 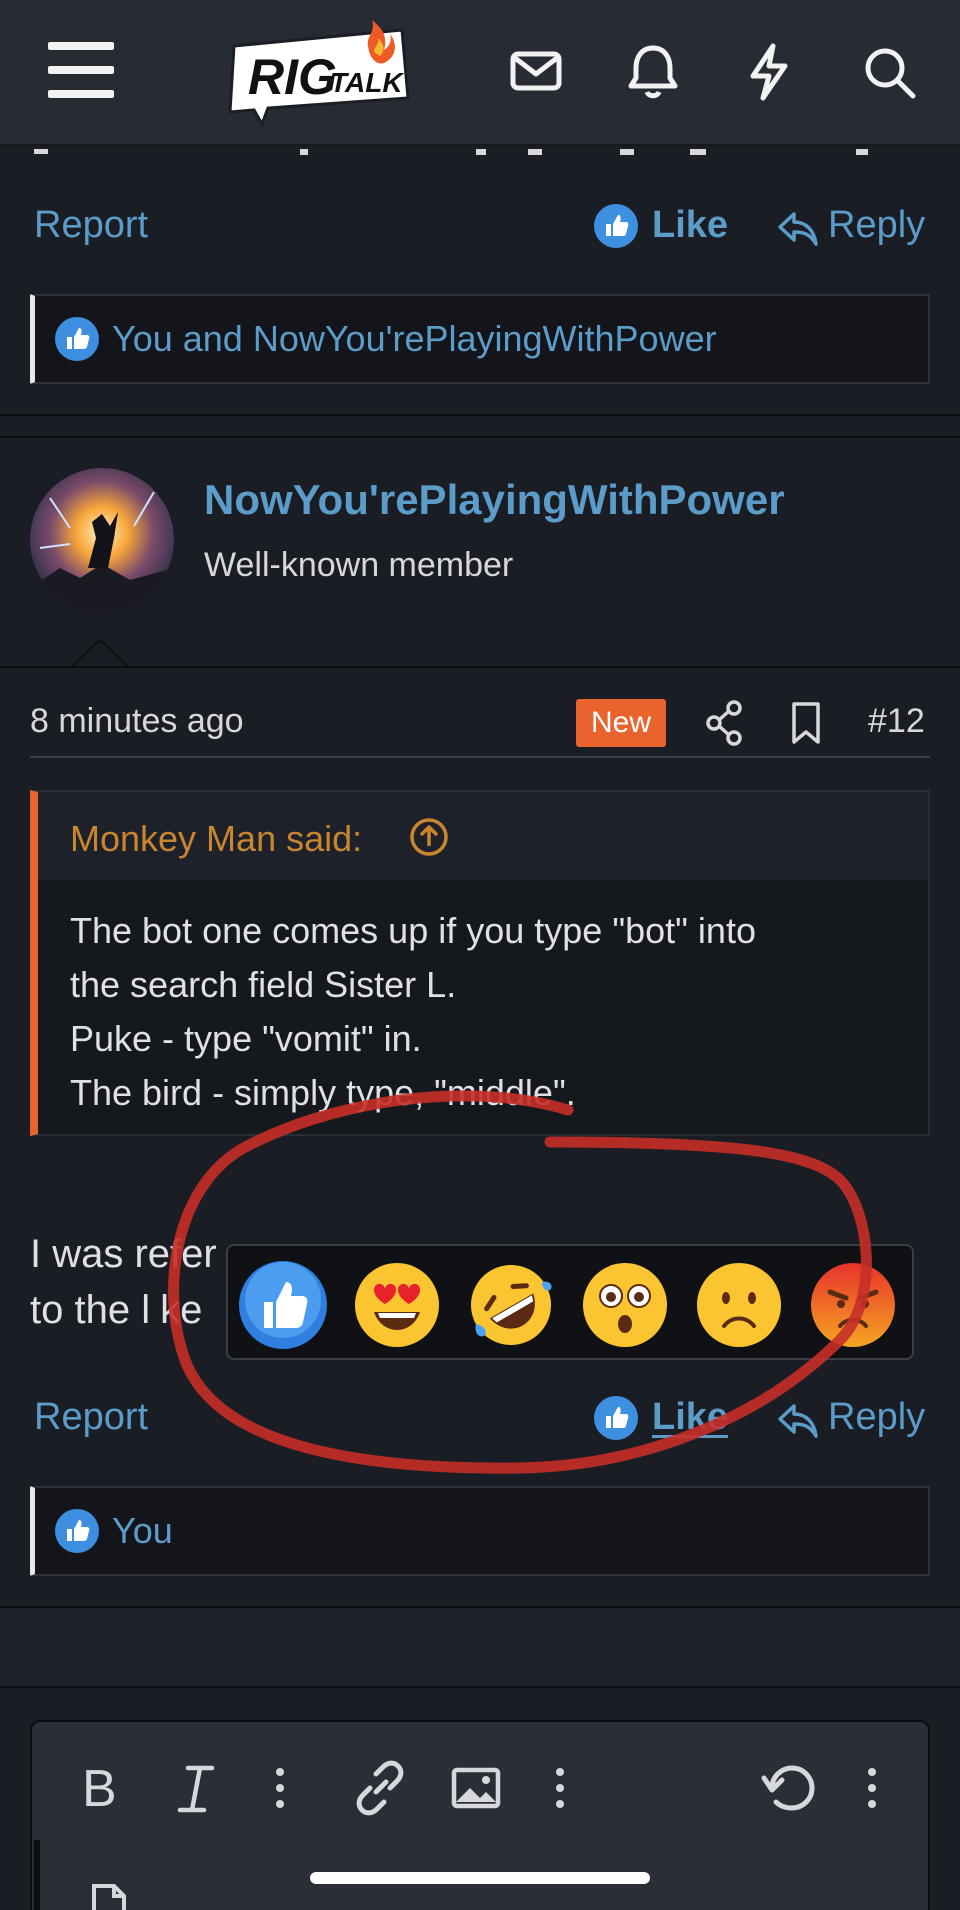 I want to click on share-icon, so click(x=724, y=723).